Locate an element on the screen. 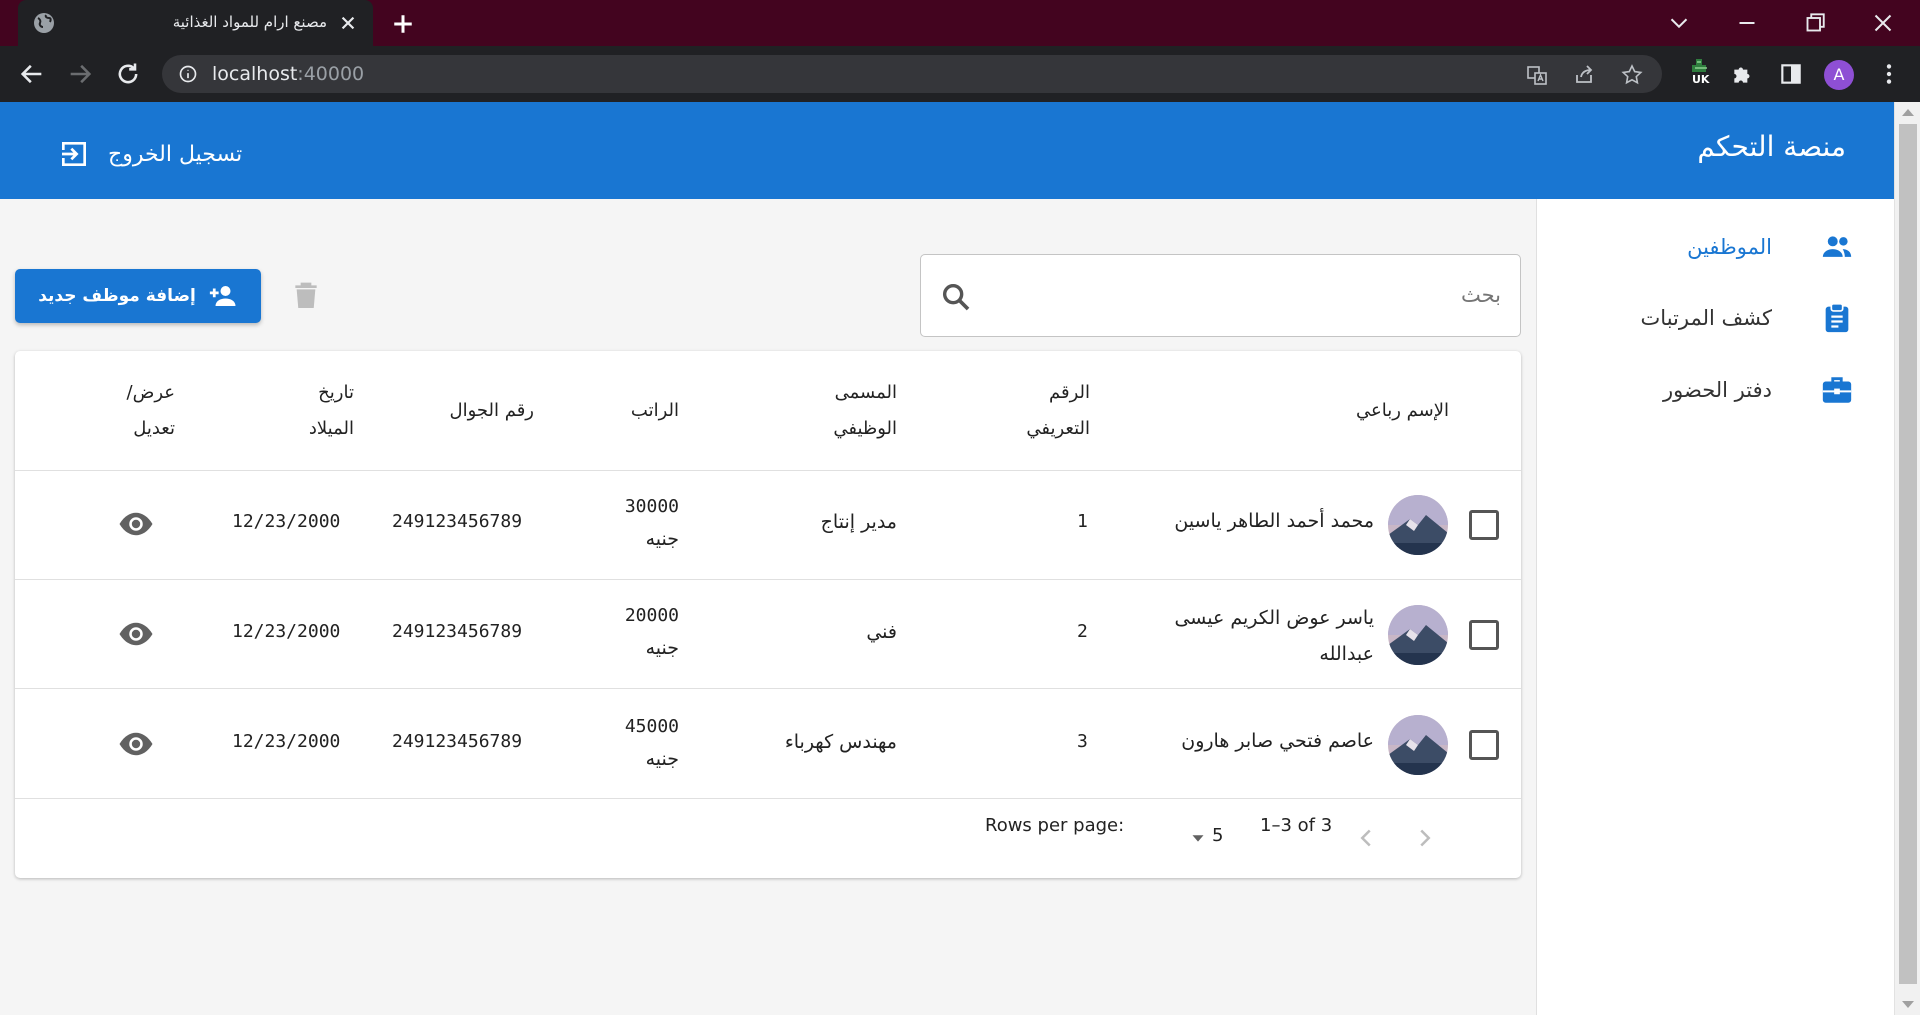 The height and width of the screenshot is (1015, 1920). caret-down-icon is located at coordinates (1198, 838).